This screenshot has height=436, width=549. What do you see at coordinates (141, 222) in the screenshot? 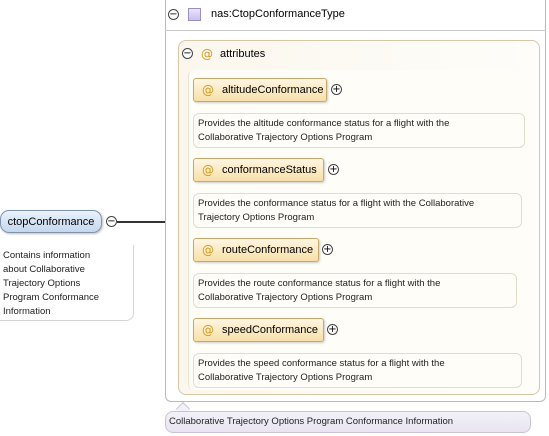
I see `connector-line` at bounding box center [141, 222].